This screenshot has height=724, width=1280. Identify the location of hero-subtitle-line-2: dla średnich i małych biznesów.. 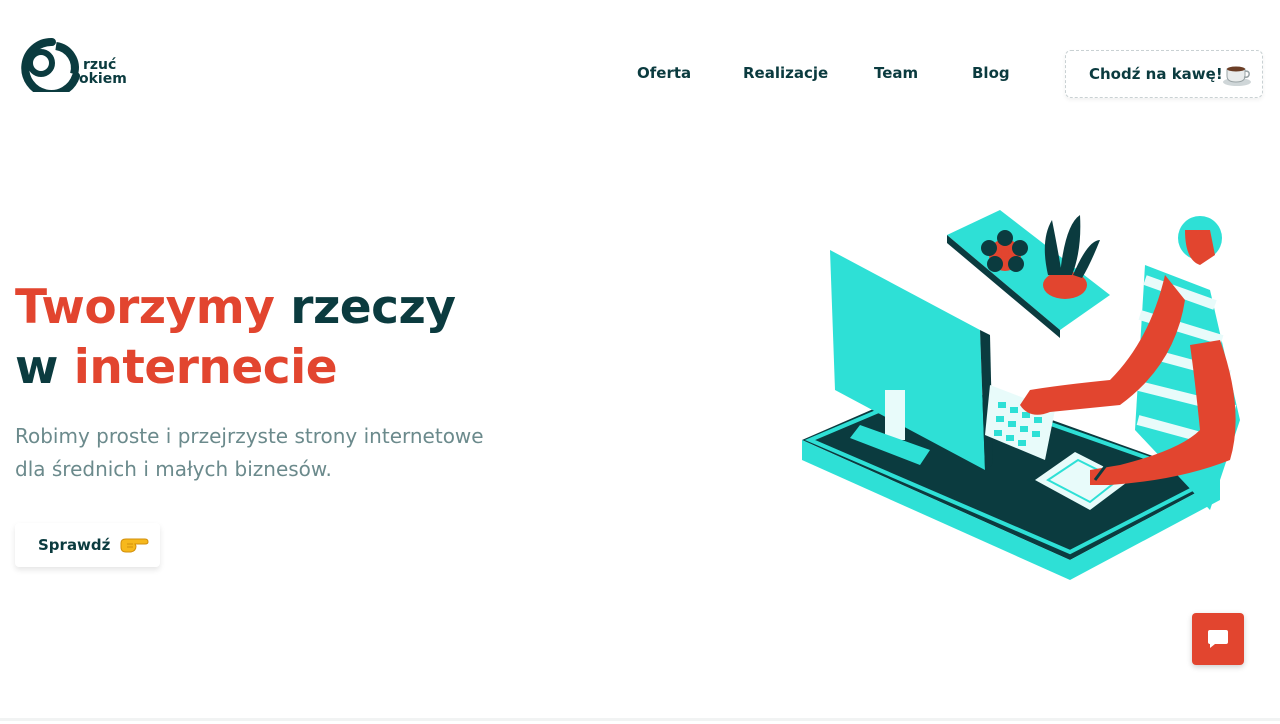
(173, 469).